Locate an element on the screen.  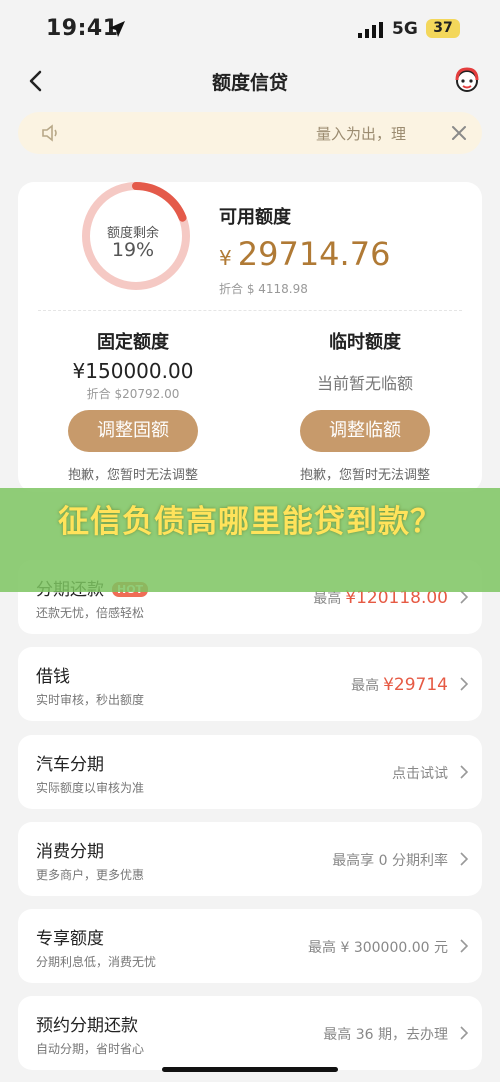
battery-indicator: 37 is located at coordinates (443, 28).